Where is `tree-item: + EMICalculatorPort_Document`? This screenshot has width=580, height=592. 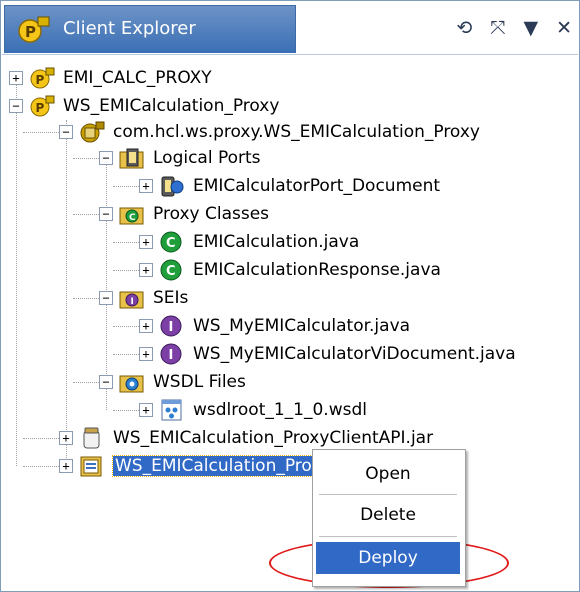 tree-item: + EMICalculatorPort_Document is located at coordinates (289, 186).